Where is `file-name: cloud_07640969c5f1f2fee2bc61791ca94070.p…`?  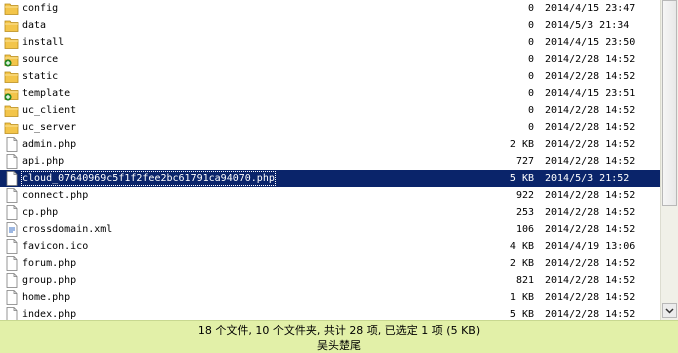 file-name: cloud_07640969c5f1f2fee2bc61791ca94070.p… is located at coordinates (148, 178).